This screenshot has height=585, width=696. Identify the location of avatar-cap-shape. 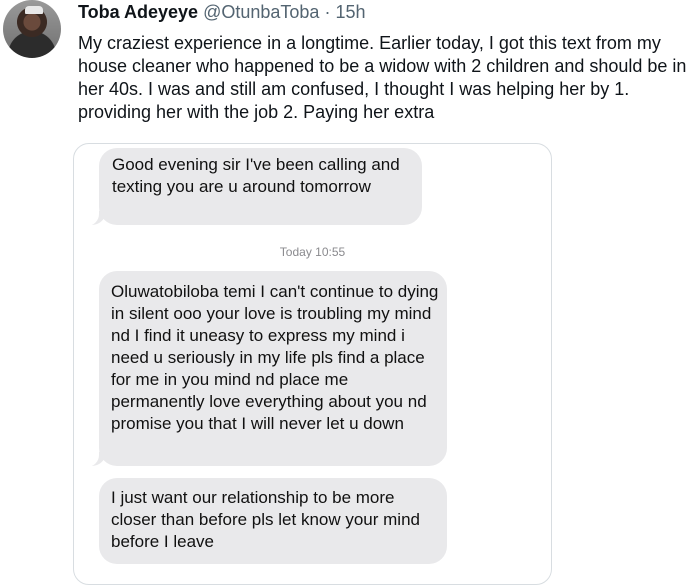
(34, 10).